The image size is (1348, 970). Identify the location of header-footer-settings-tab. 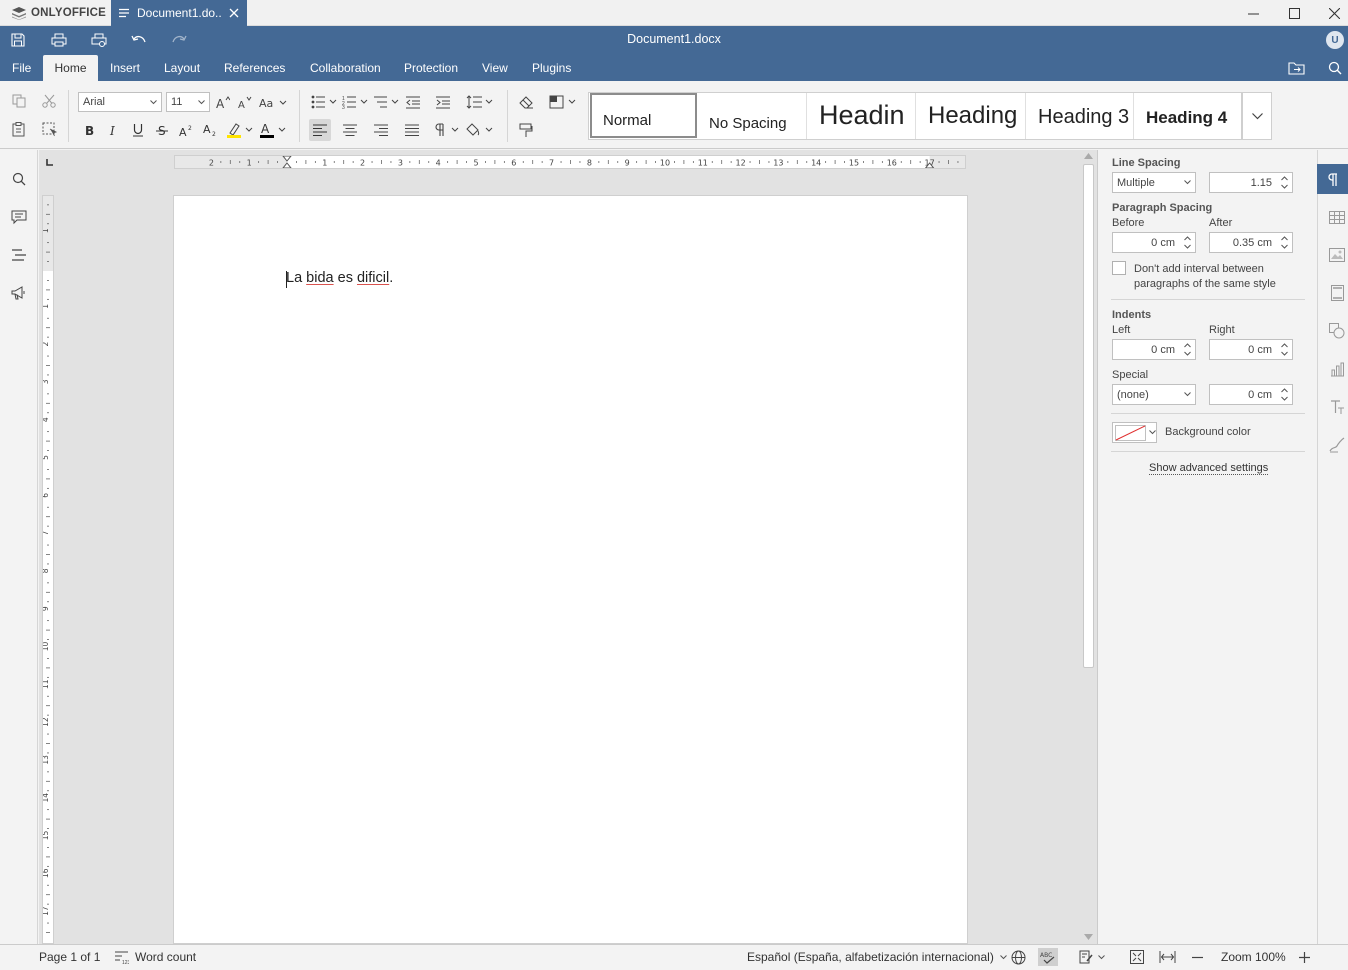
(1337, 293).